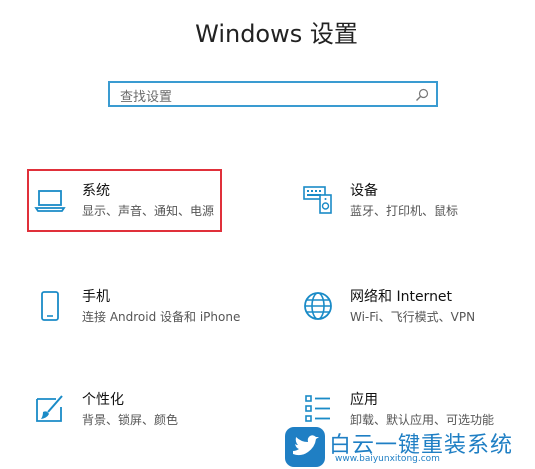  I want to click on tile-name: 系统, so click(96, 191).